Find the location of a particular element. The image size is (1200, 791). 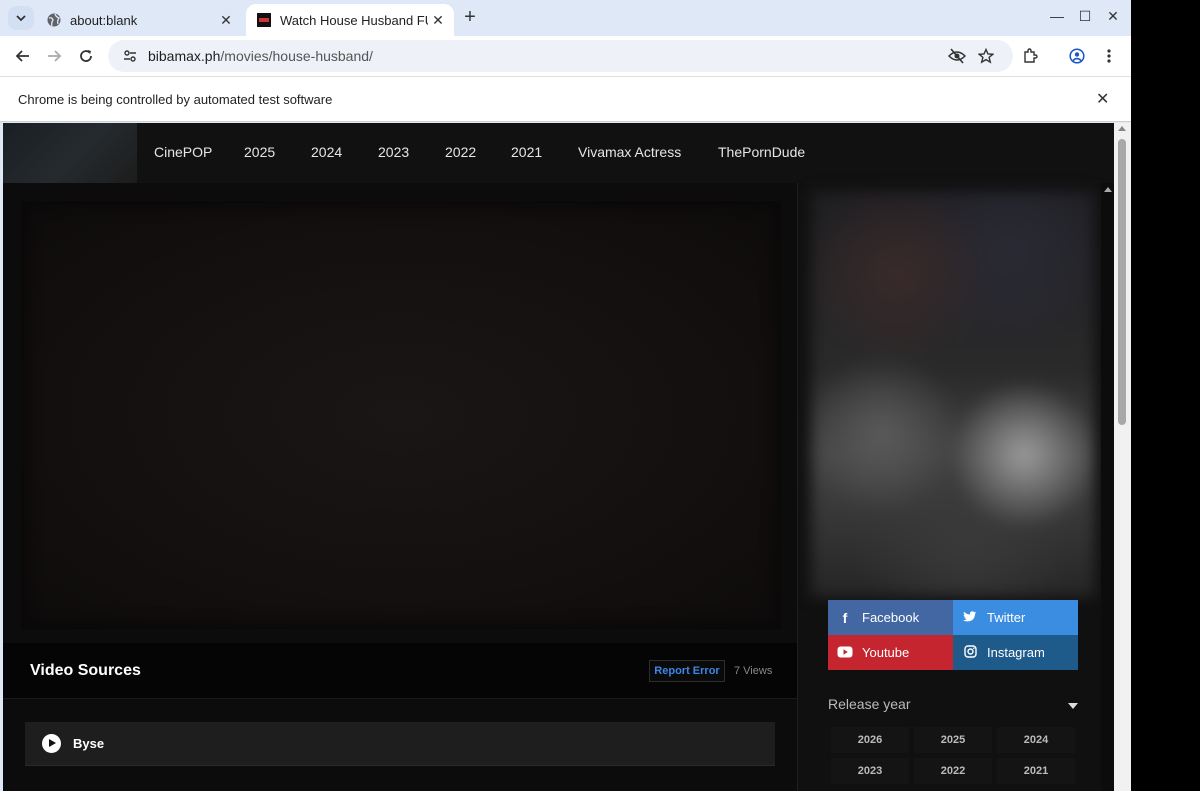

sidebar-scrollbar is located at coordinates (1107, 487).